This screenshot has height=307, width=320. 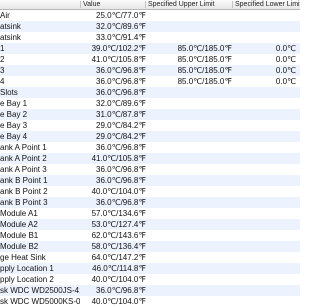 I want to click on table-row: sk WDC WD5000KS-0C 40.0℃/104.0℉, so click(x=150, y=301).